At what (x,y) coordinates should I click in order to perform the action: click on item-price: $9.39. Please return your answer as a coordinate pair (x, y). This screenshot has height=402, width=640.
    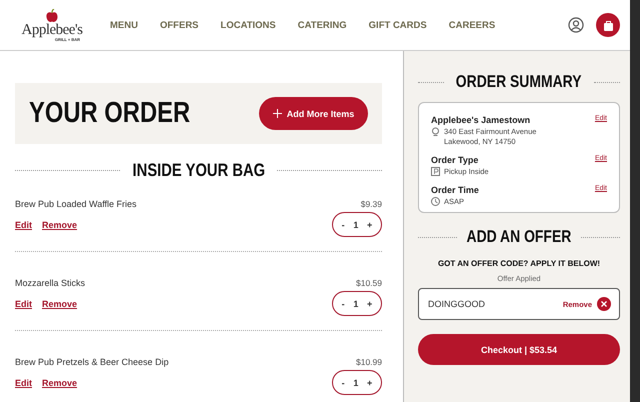
    Looking at the image, I should click on (371, 204).